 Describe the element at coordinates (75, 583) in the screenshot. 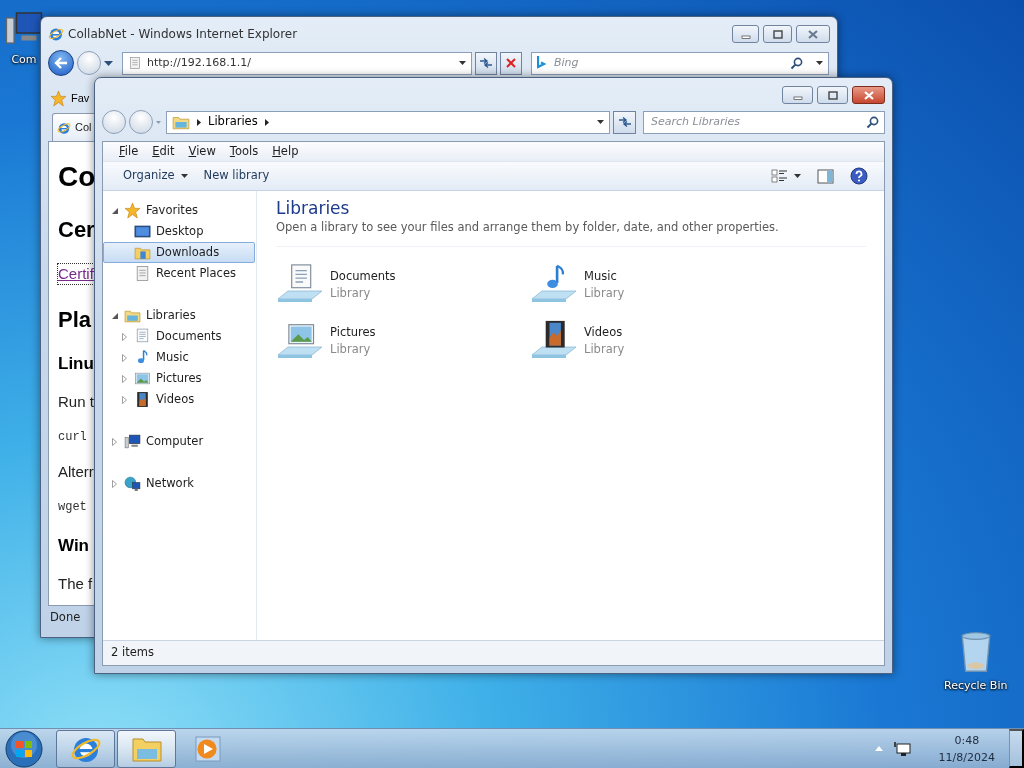

I see `page-text: The f` at that location.